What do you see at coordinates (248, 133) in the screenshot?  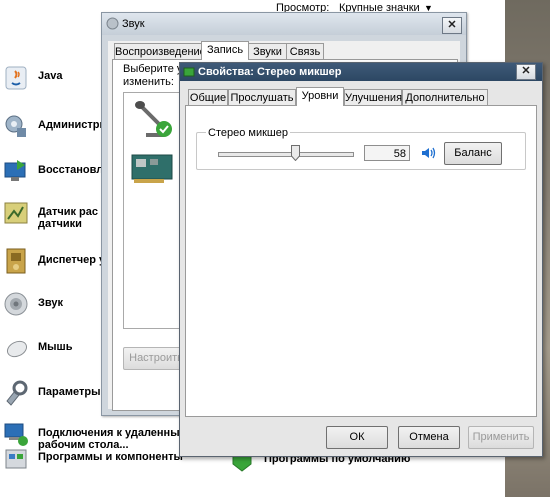 I see `group-label: Стерео микшер` at bounding box center [248, 133].